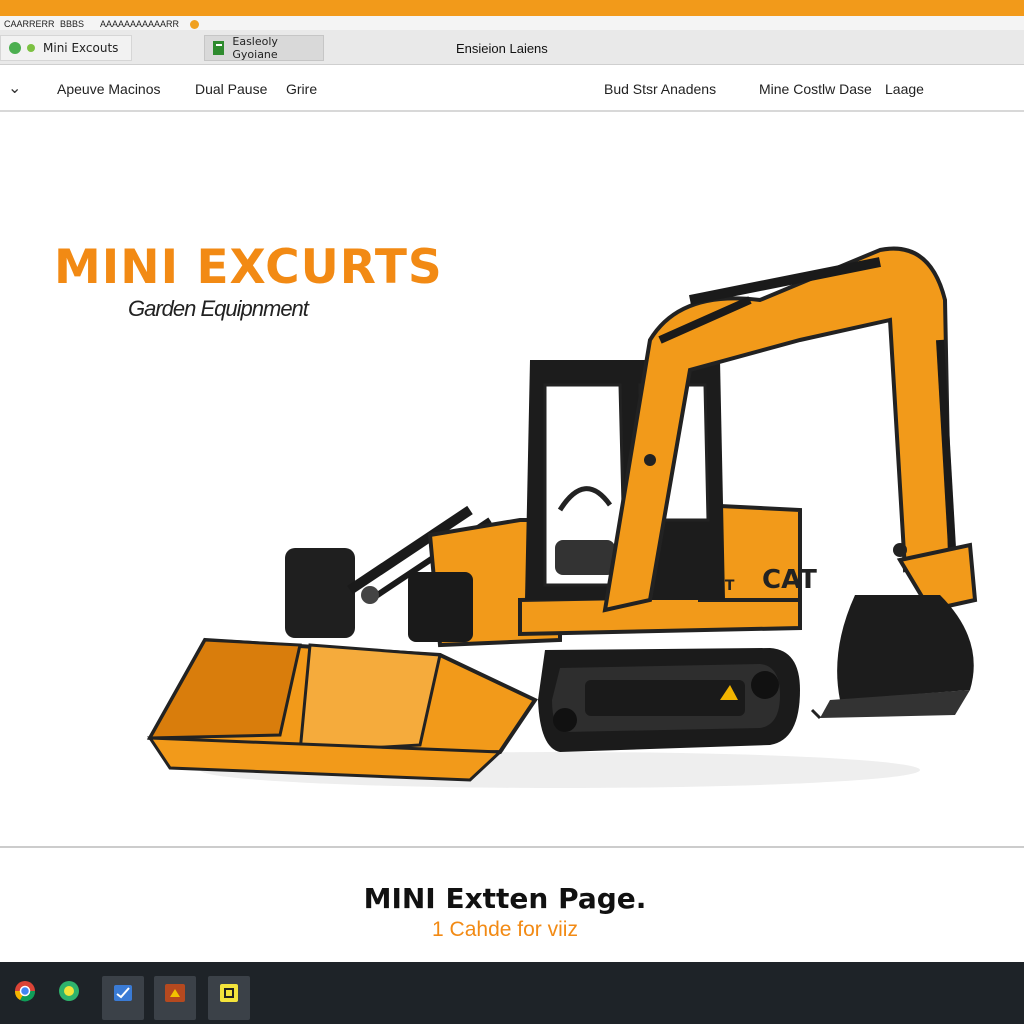  What do you see at coordinates (194, 24) in the screenshot?
I see `notification-dot-icon` at bounding box center [194, 24].